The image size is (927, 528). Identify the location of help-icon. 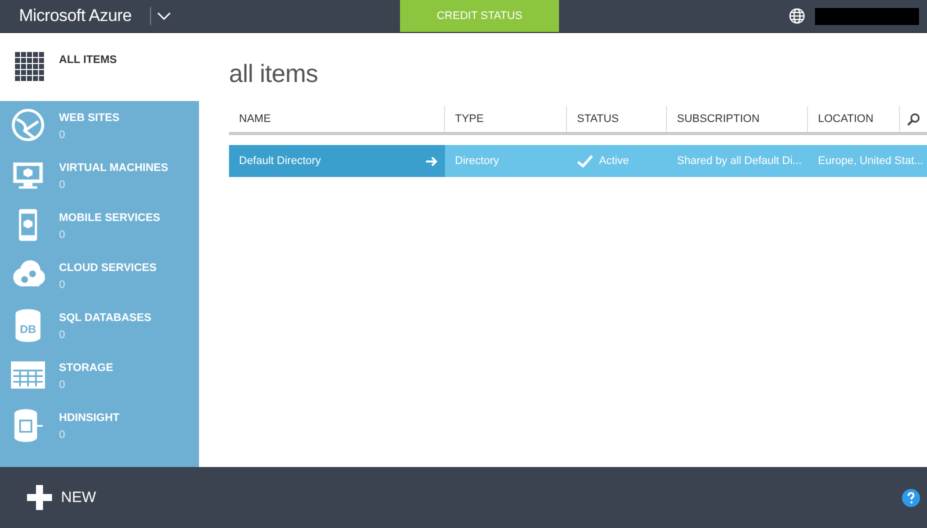
(911, 497).